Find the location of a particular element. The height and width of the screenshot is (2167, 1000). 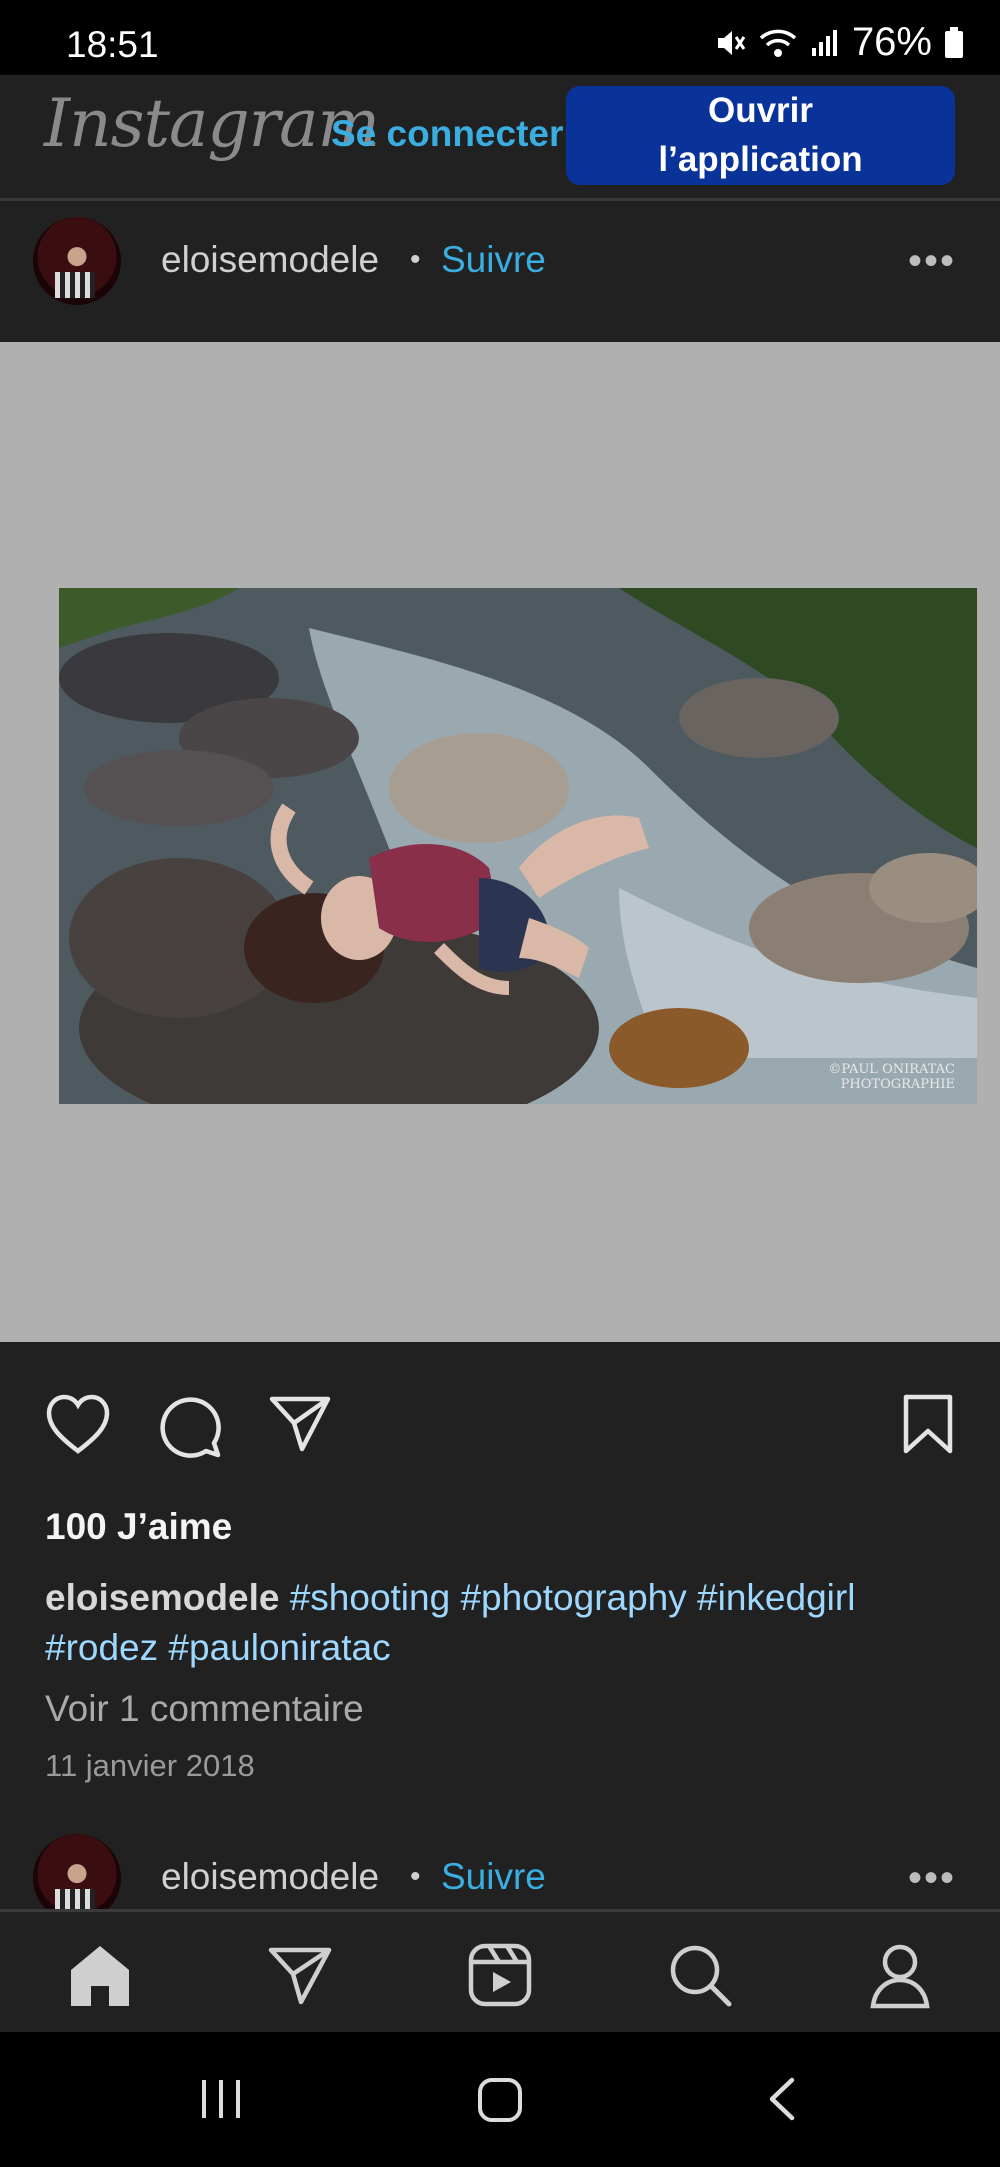

clock: 18:51 is located at coordinates (112, 44).